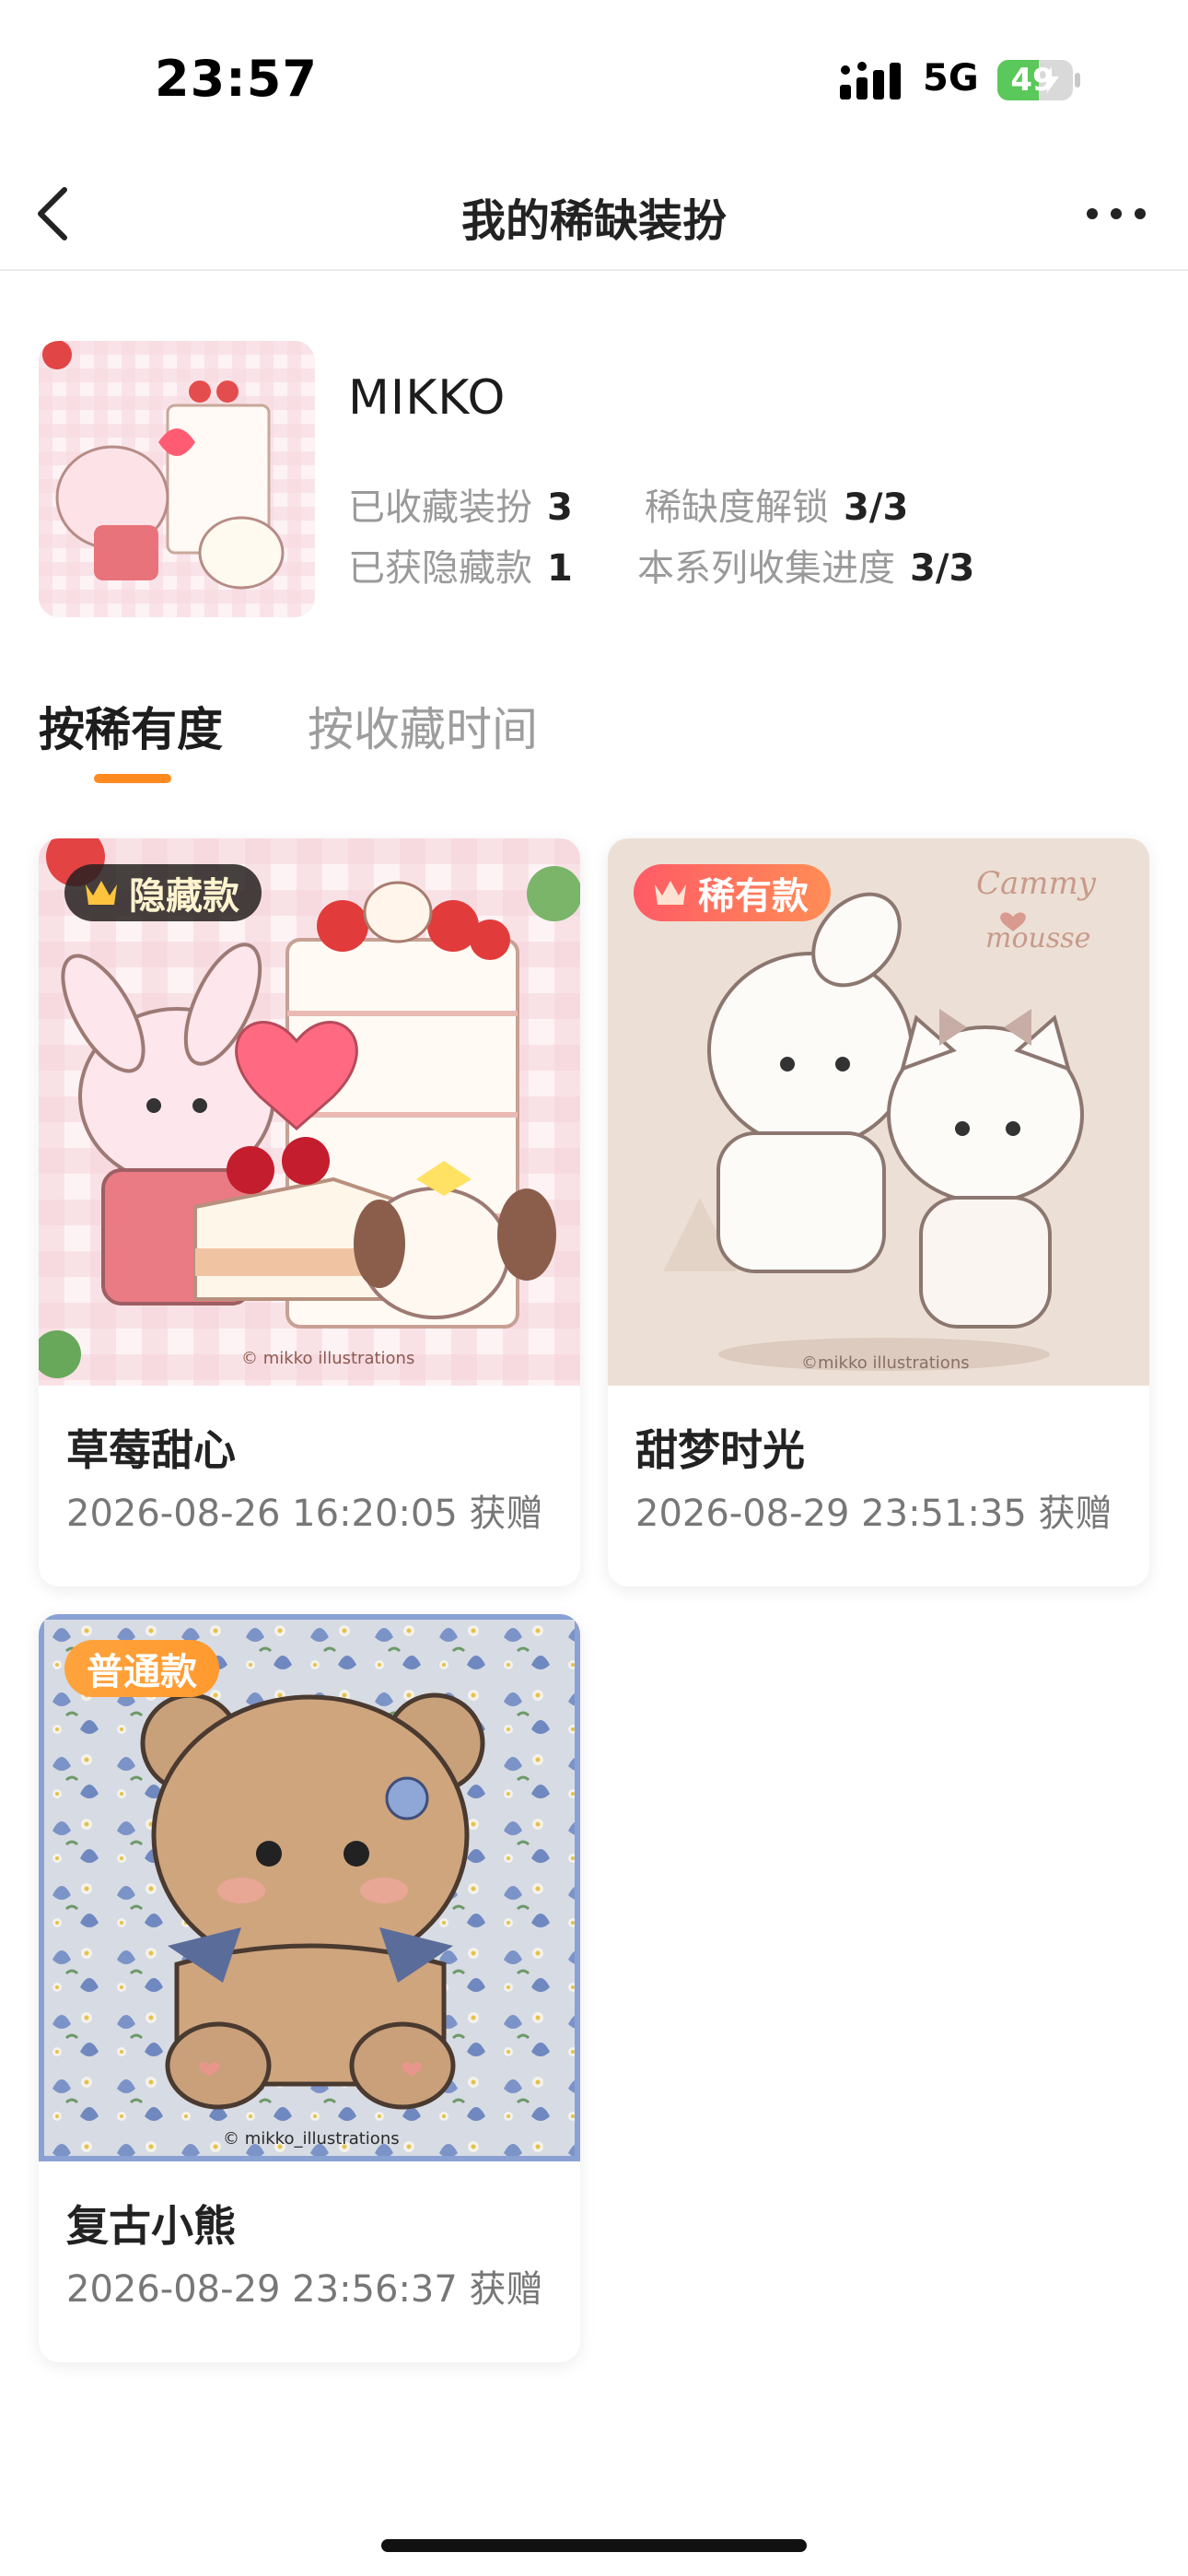  What do you see at coordinates (311, 2139) in the screenshot?
I see `svg-text: © mikko_illustrations` at bounding box center [311, 2139].